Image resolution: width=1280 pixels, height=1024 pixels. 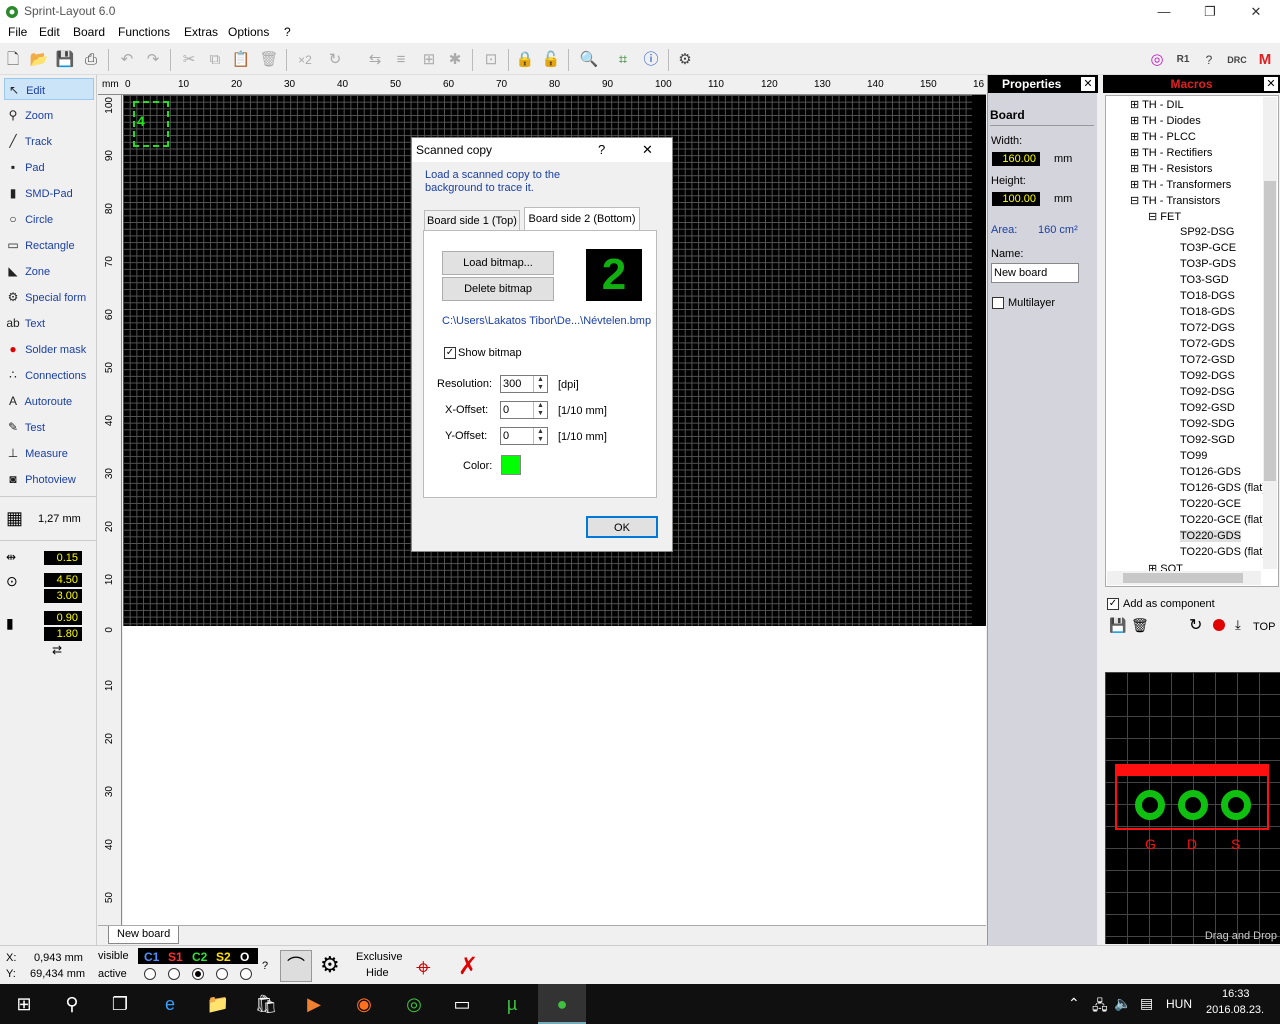 What do you see at coordinates (1236, 994) in the screenshot?
I see `clock-time: 16:33` at bounding box center [1236, 994].